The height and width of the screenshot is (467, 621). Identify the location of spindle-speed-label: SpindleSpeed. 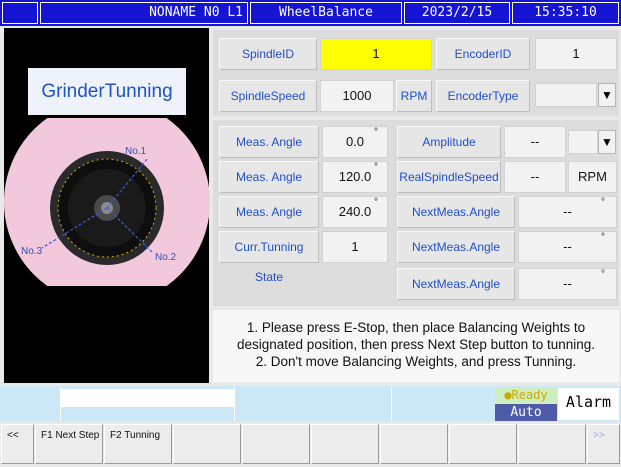
(268, 96).